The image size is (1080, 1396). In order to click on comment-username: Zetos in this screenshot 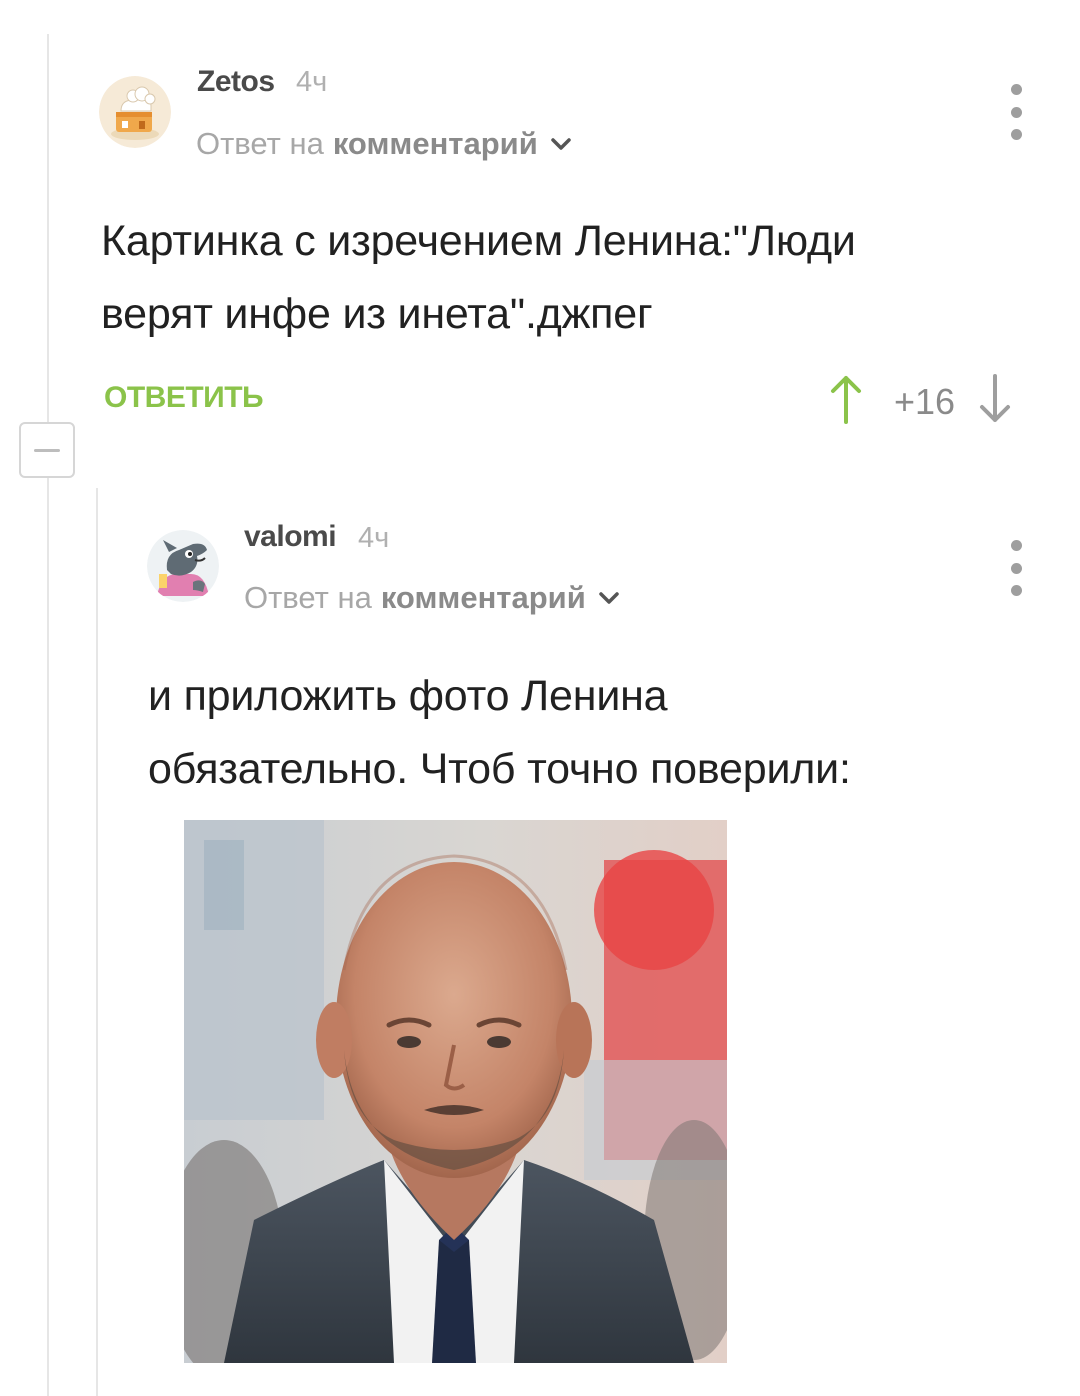, I will do `click(236, 82)`.